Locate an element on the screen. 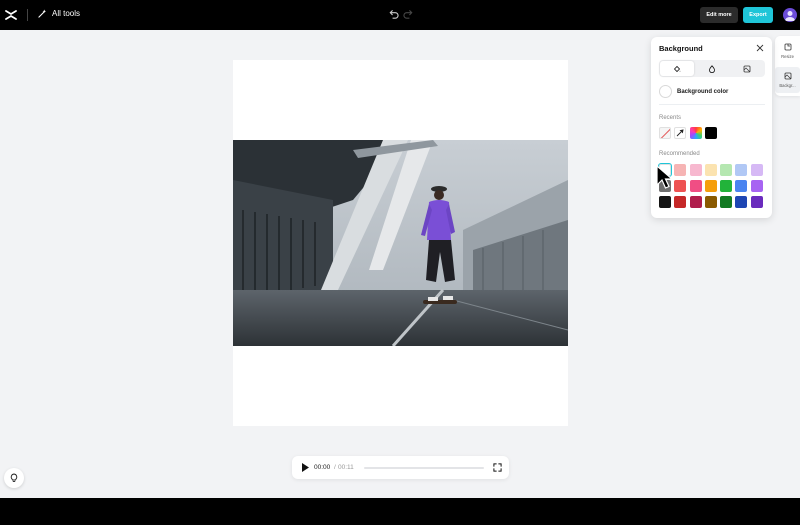 The image size is (800, 525). recents-label: Recents is located at coordinates (670, 118).